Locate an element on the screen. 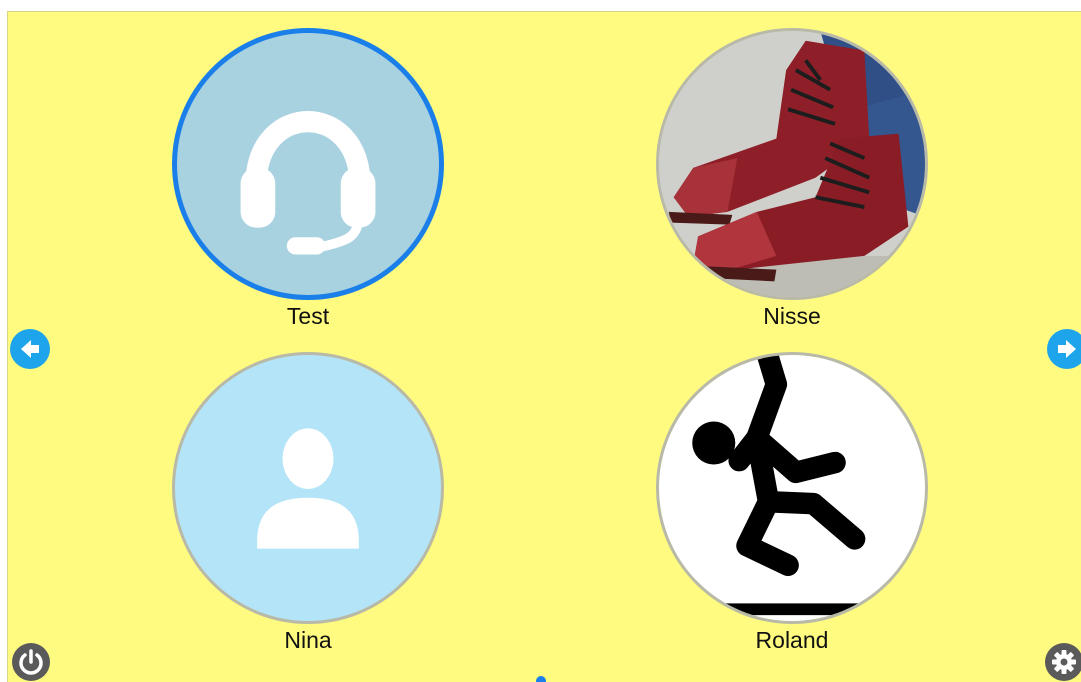 The width and height of the screenshot is (1081, 682). person-icon is located at coordinates (308, 488).